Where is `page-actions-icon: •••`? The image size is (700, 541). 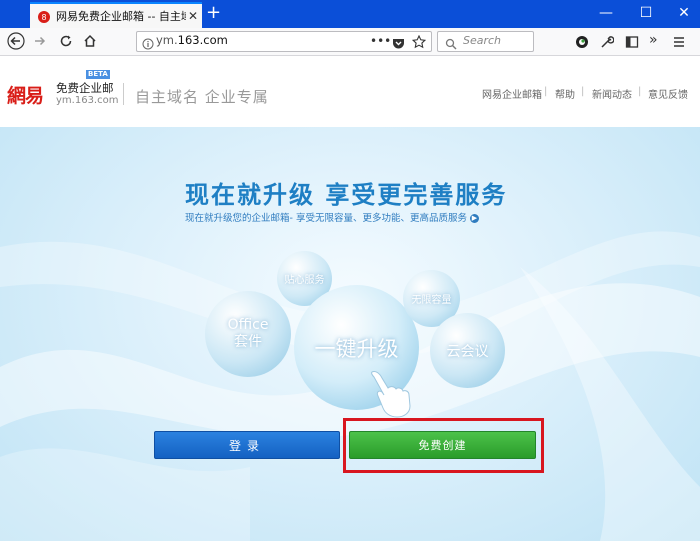 page-actions-icon: ••• is located at coordinates (380, 41).